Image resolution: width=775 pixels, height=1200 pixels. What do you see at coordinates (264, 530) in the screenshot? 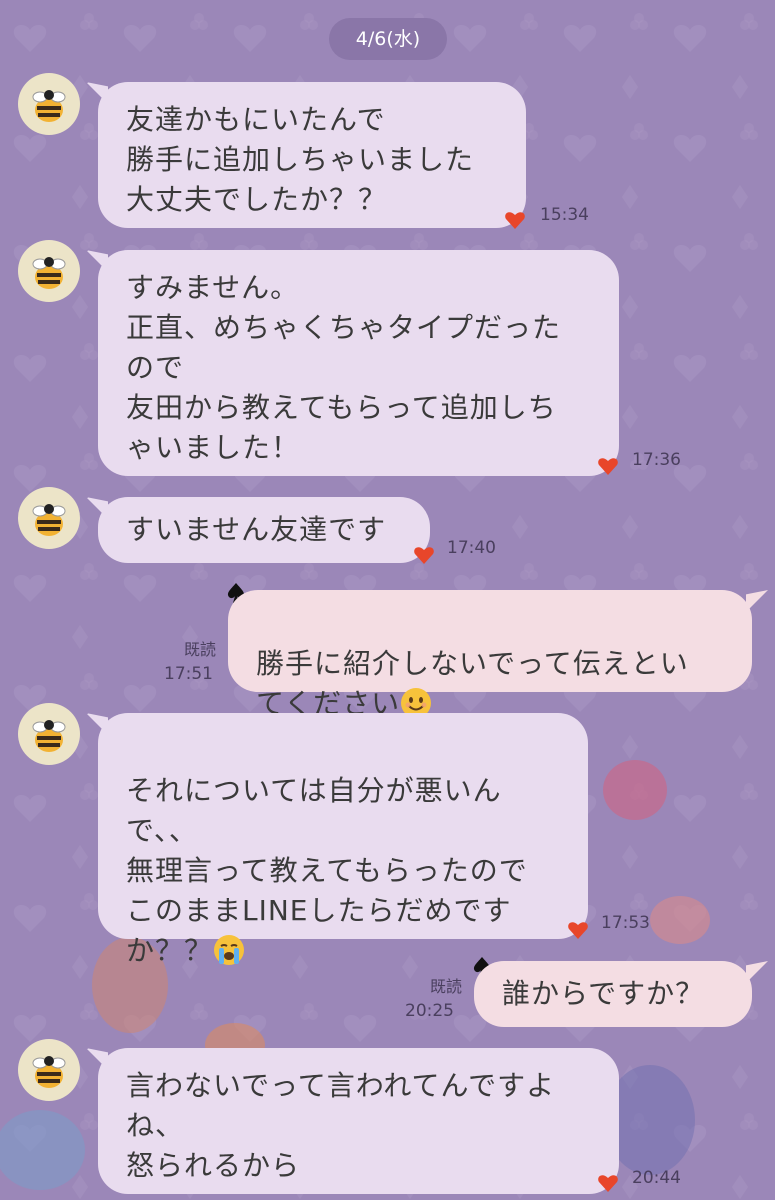
I see `message-bubble: すいません友達です` at bounding box center [264, 530].